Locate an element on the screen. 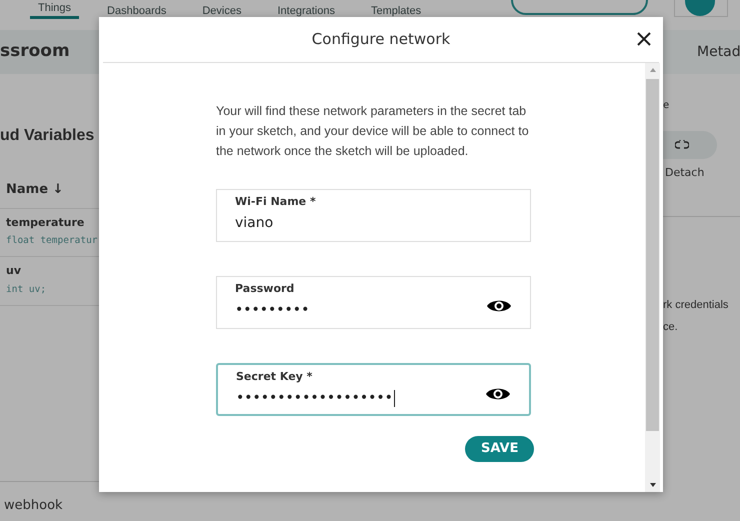 Image resolution: width=740 pixels, height=521 pixels. input-field: Wi-Fi Name * viano is located at coordinates (373, 215).